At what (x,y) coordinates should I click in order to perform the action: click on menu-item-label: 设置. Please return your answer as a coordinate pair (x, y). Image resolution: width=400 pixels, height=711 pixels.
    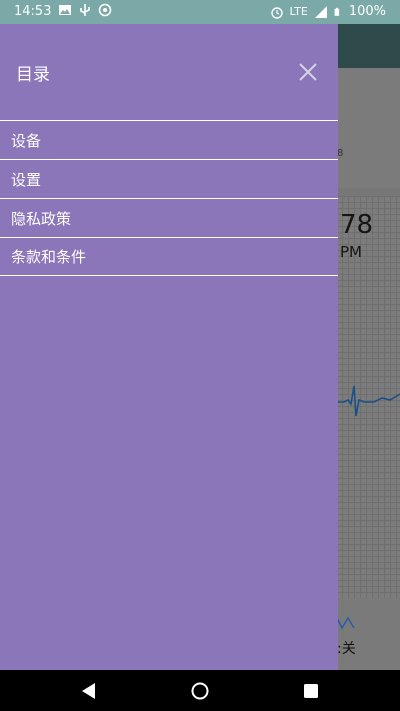
    Looking at the image, I should click on (26, 179).